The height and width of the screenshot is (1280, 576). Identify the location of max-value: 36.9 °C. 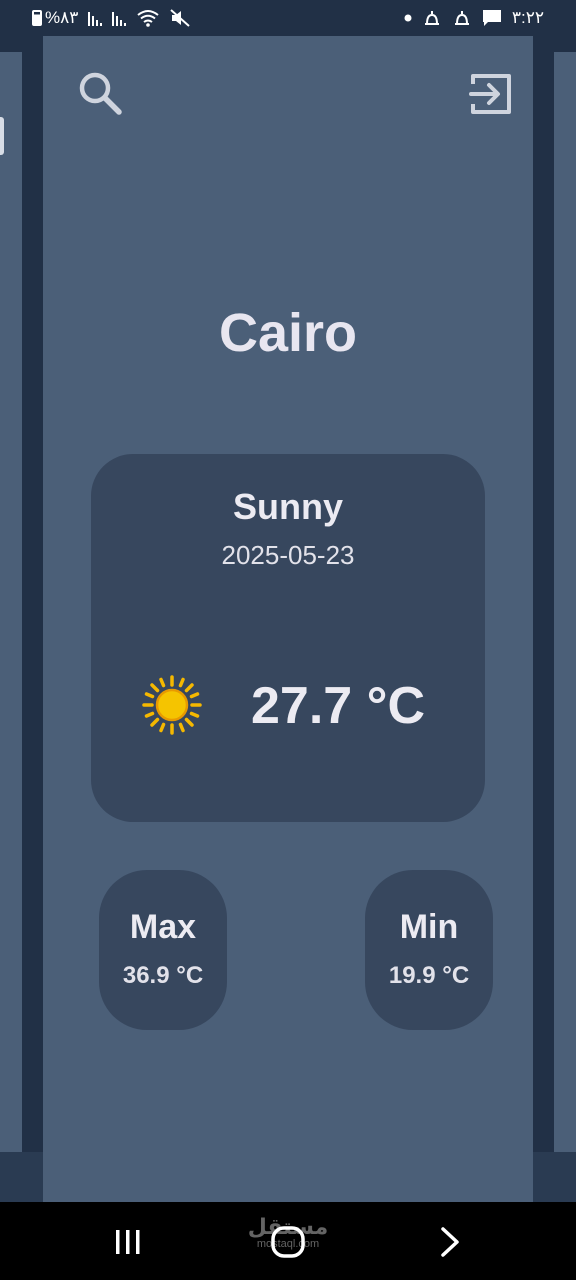
(163, 975).